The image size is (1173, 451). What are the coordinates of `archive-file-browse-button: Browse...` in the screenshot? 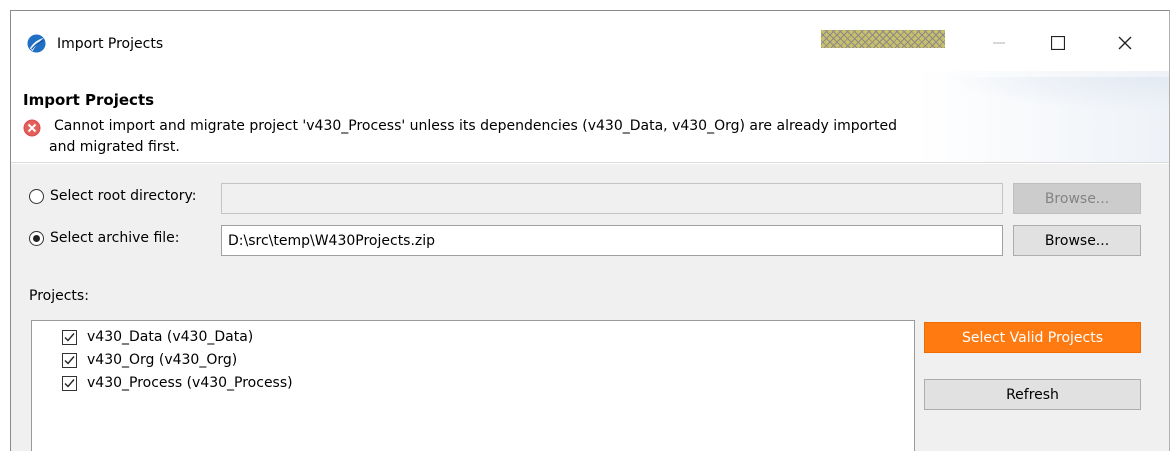 It's located at (1077, 240).